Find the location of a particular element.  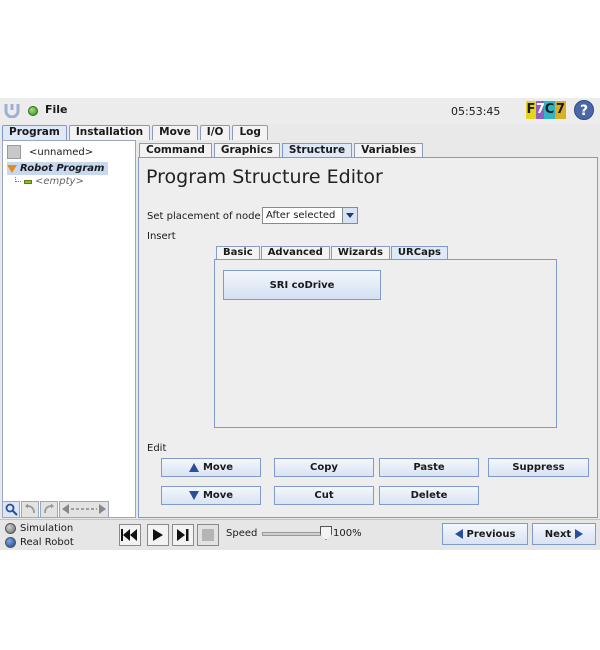

next-label: Next is located at coordinates (558, 534).